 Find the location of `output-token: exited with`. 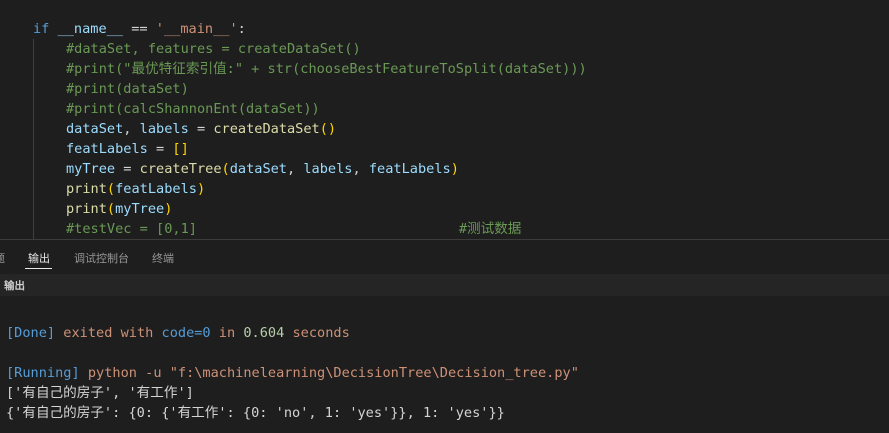

output-token: exited with is located at coordinates (108, 333).